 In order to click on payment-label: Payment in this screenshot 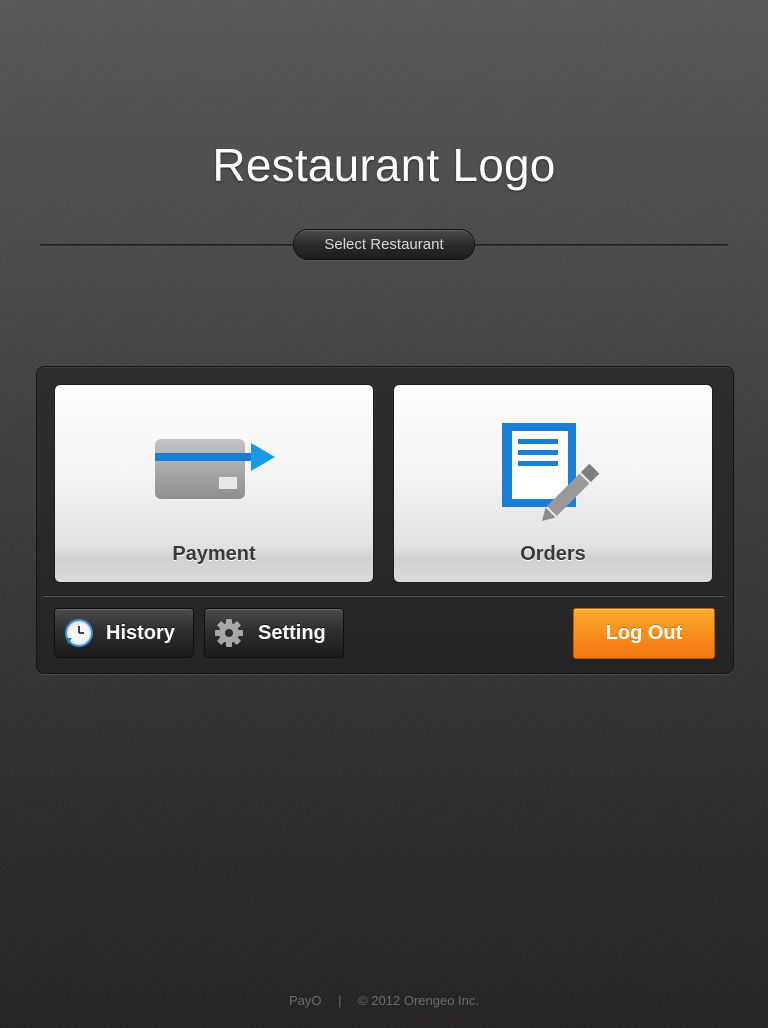, I will do `click(214, 554)`.